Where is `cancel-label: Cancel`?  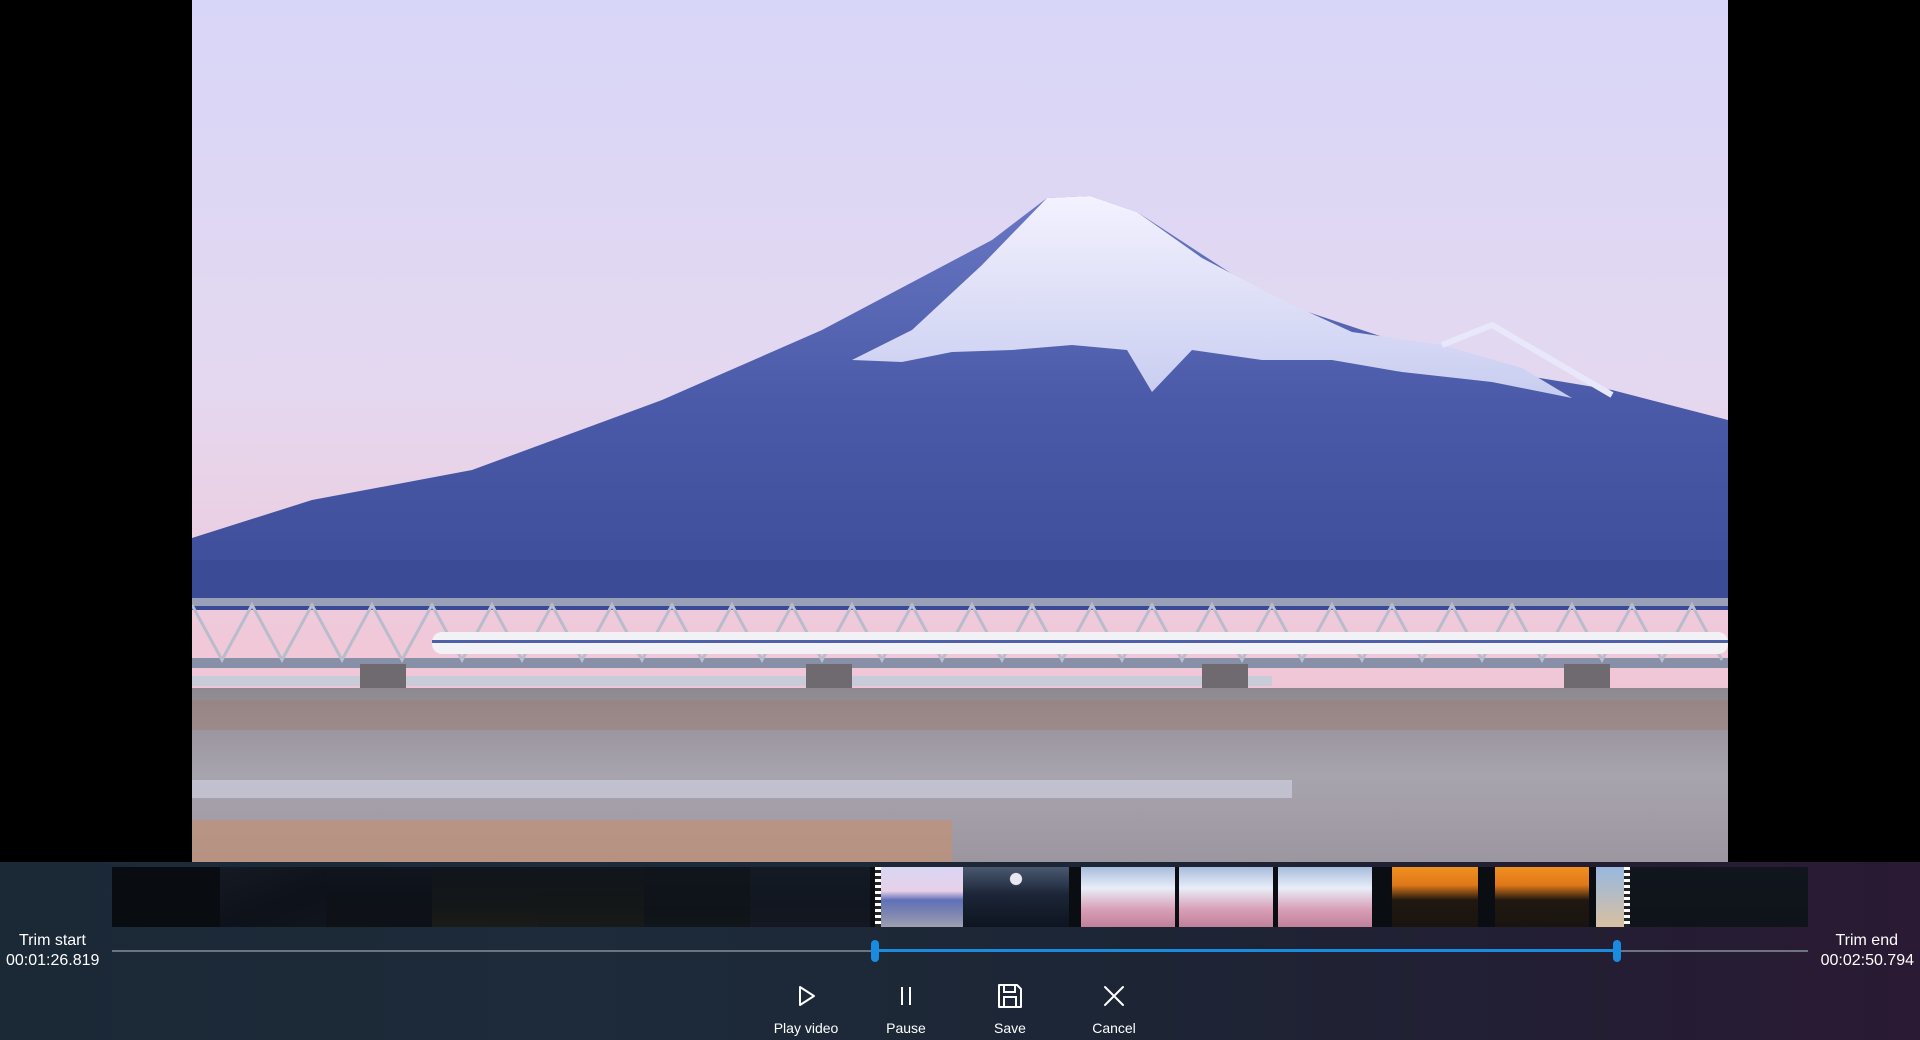 cancel-label: Cancel is located at coordinates (1114, 1028).